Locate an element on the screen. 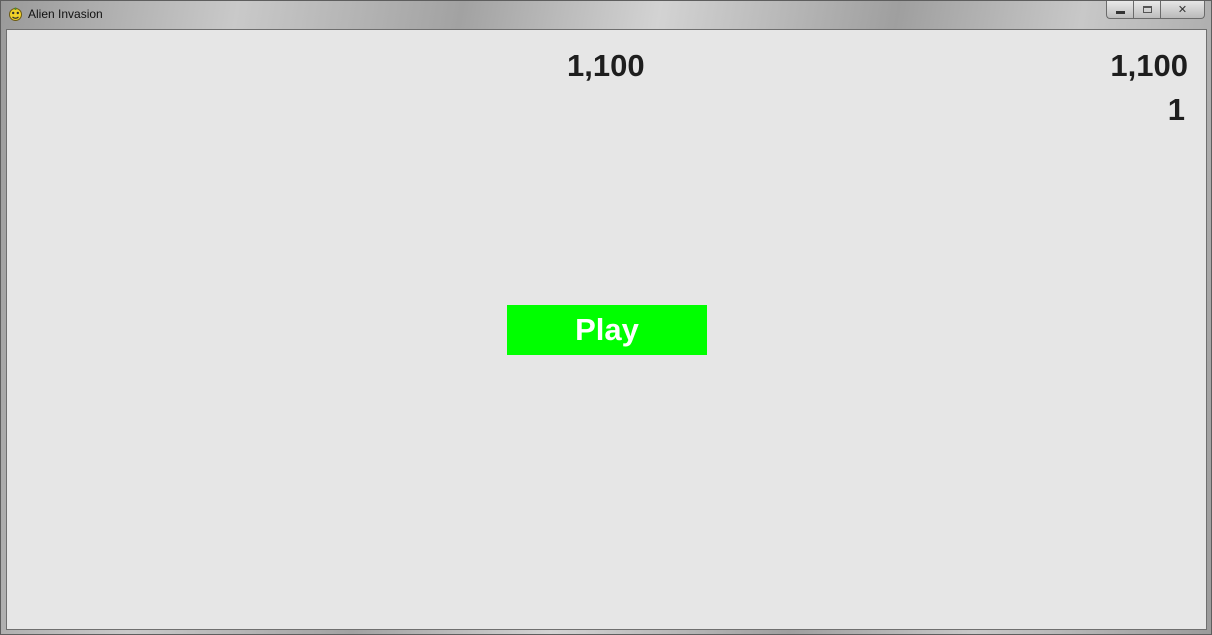  close-button: ✕ is located at coordinates (1182, 10).